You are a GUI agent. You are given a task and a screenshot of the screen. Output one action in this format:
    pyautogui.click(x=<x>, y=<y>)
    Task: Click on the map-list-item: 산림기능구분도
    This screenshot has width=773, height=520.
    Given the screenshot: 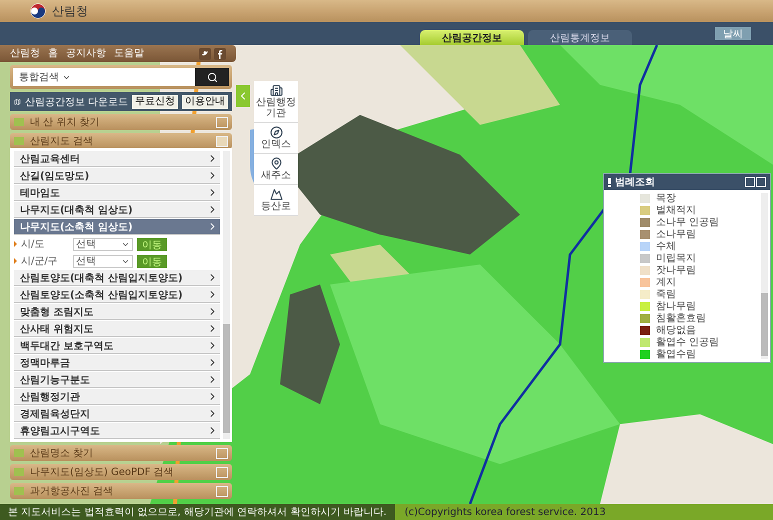 What is the action you would take?
    pyautogui.click(x=117, y=380)
    